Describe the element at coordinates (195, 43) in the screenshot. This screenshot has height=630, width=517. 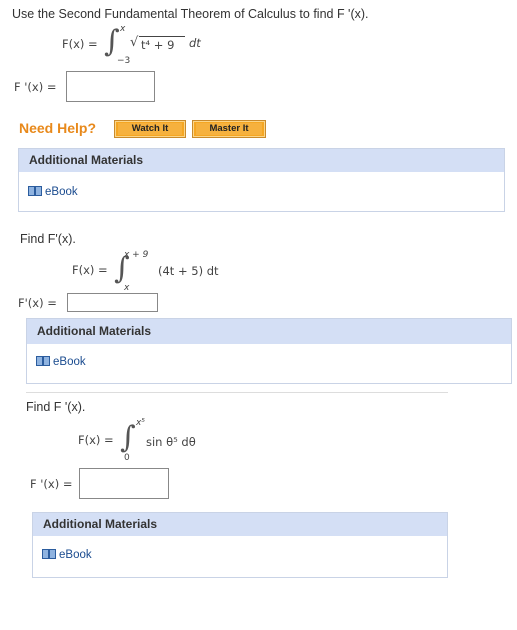
I see `problem1-dt: dt` at that location.